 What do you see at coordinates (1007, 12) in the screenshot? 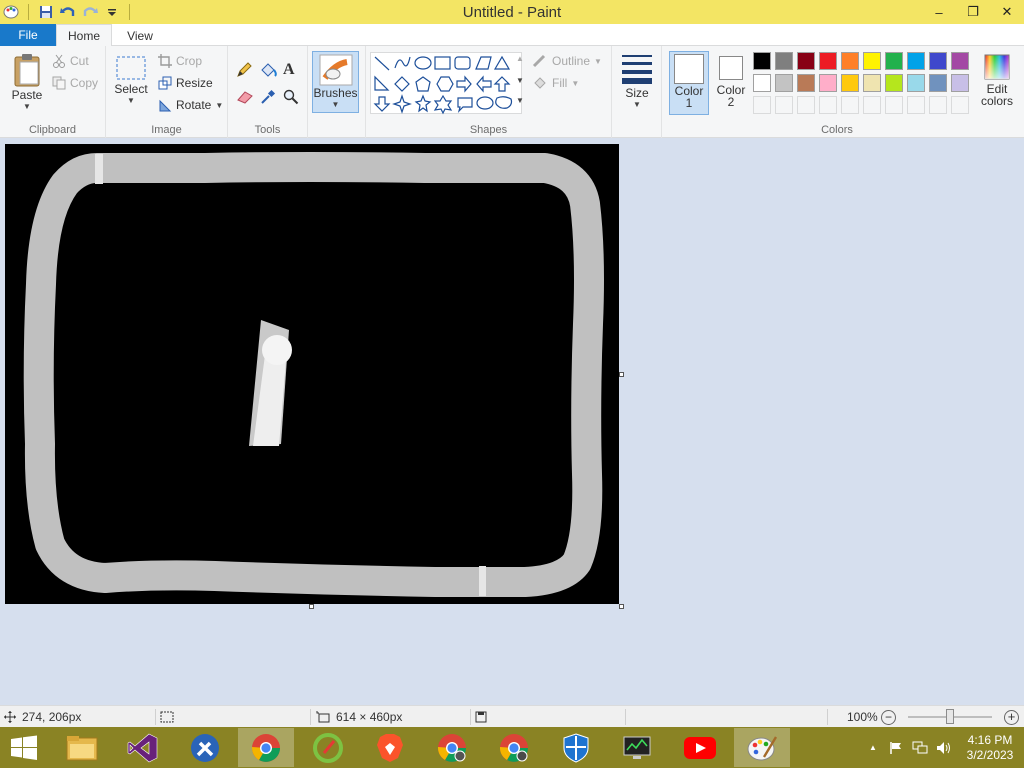
I see `close-button: ✕` at bounding box center [1007, 12].